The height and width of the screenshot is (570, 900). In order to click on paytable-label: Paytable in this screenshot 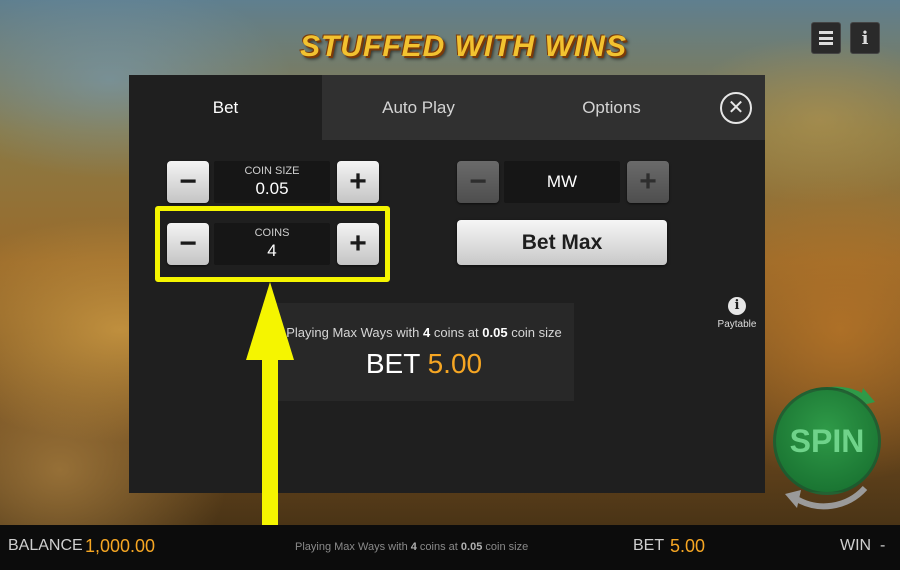, I will do `click(737, 324)`.